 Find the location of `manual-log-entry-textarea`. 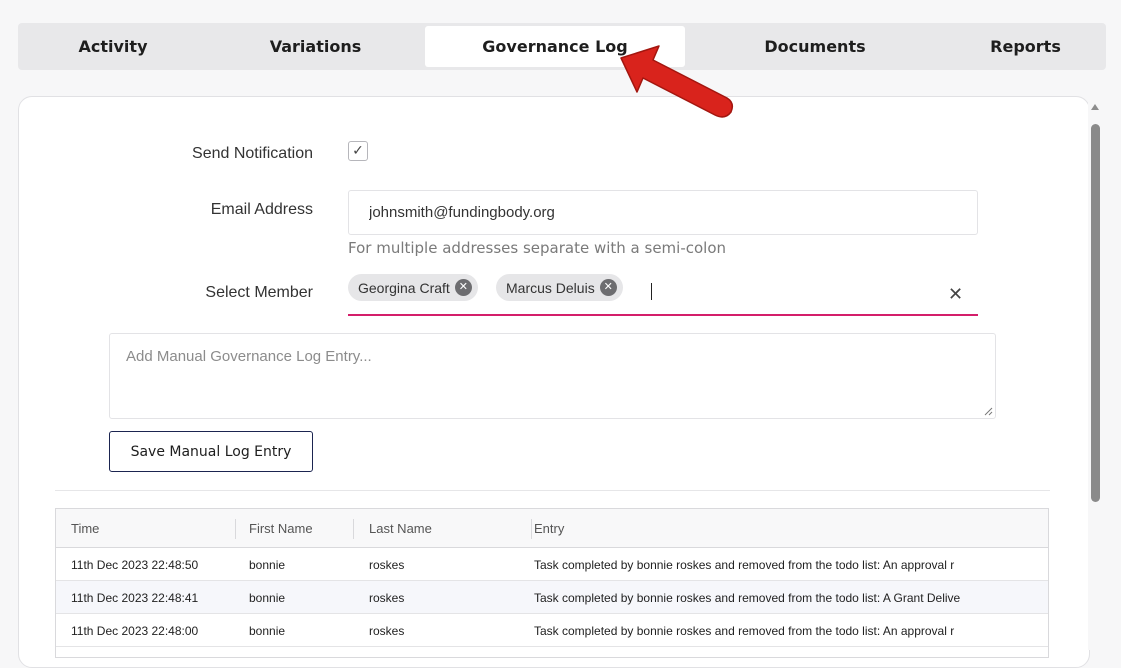

manual-log-entry-textarea is located at coordinates (552, 376).